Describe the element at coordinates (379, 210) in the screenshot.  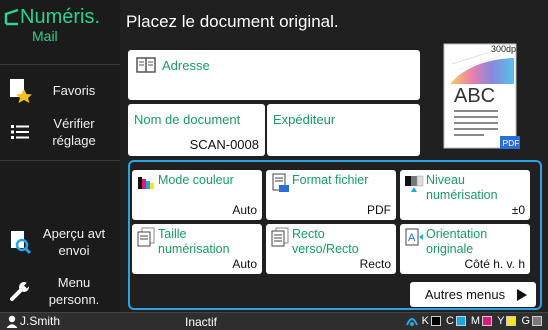
I see `tile-value: PDF` at that location.